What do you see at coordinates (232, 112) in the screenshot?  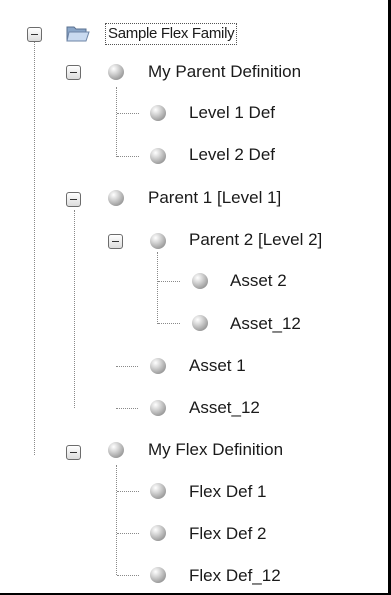 I see `tree-node-label: Level 1 Def` at bounding box center [232, 112].